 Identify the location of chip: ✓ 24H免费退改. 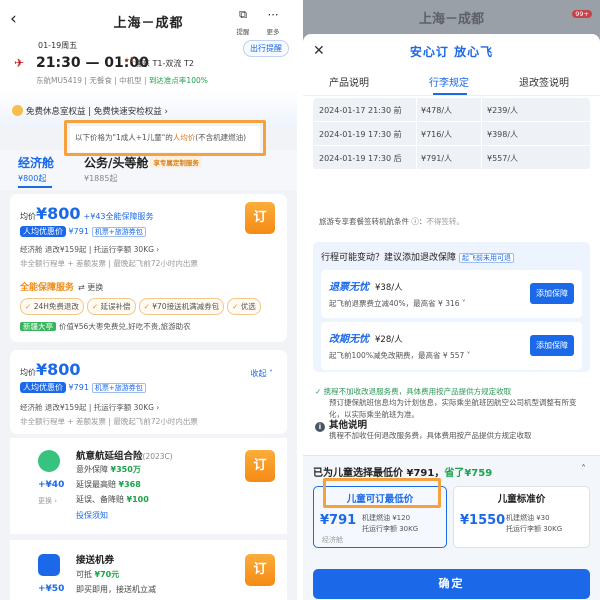
(52, 306).